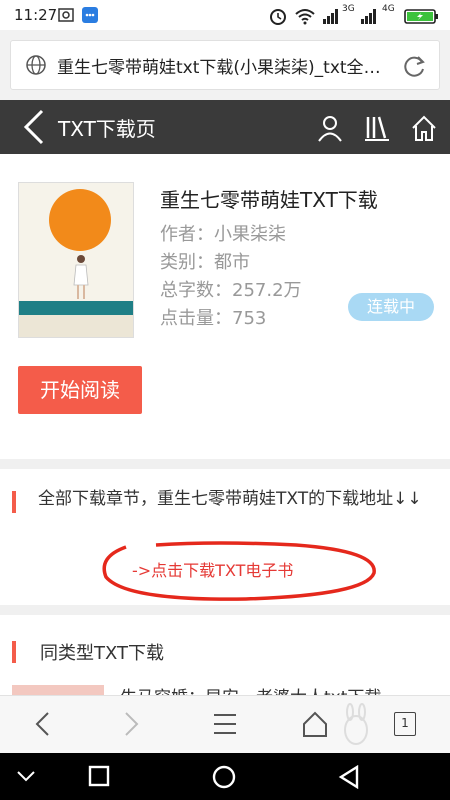 The image size is (450, 800). Describe the element at coordinates (330, 16) in the screenshot. I see `signal-icon` at that location.